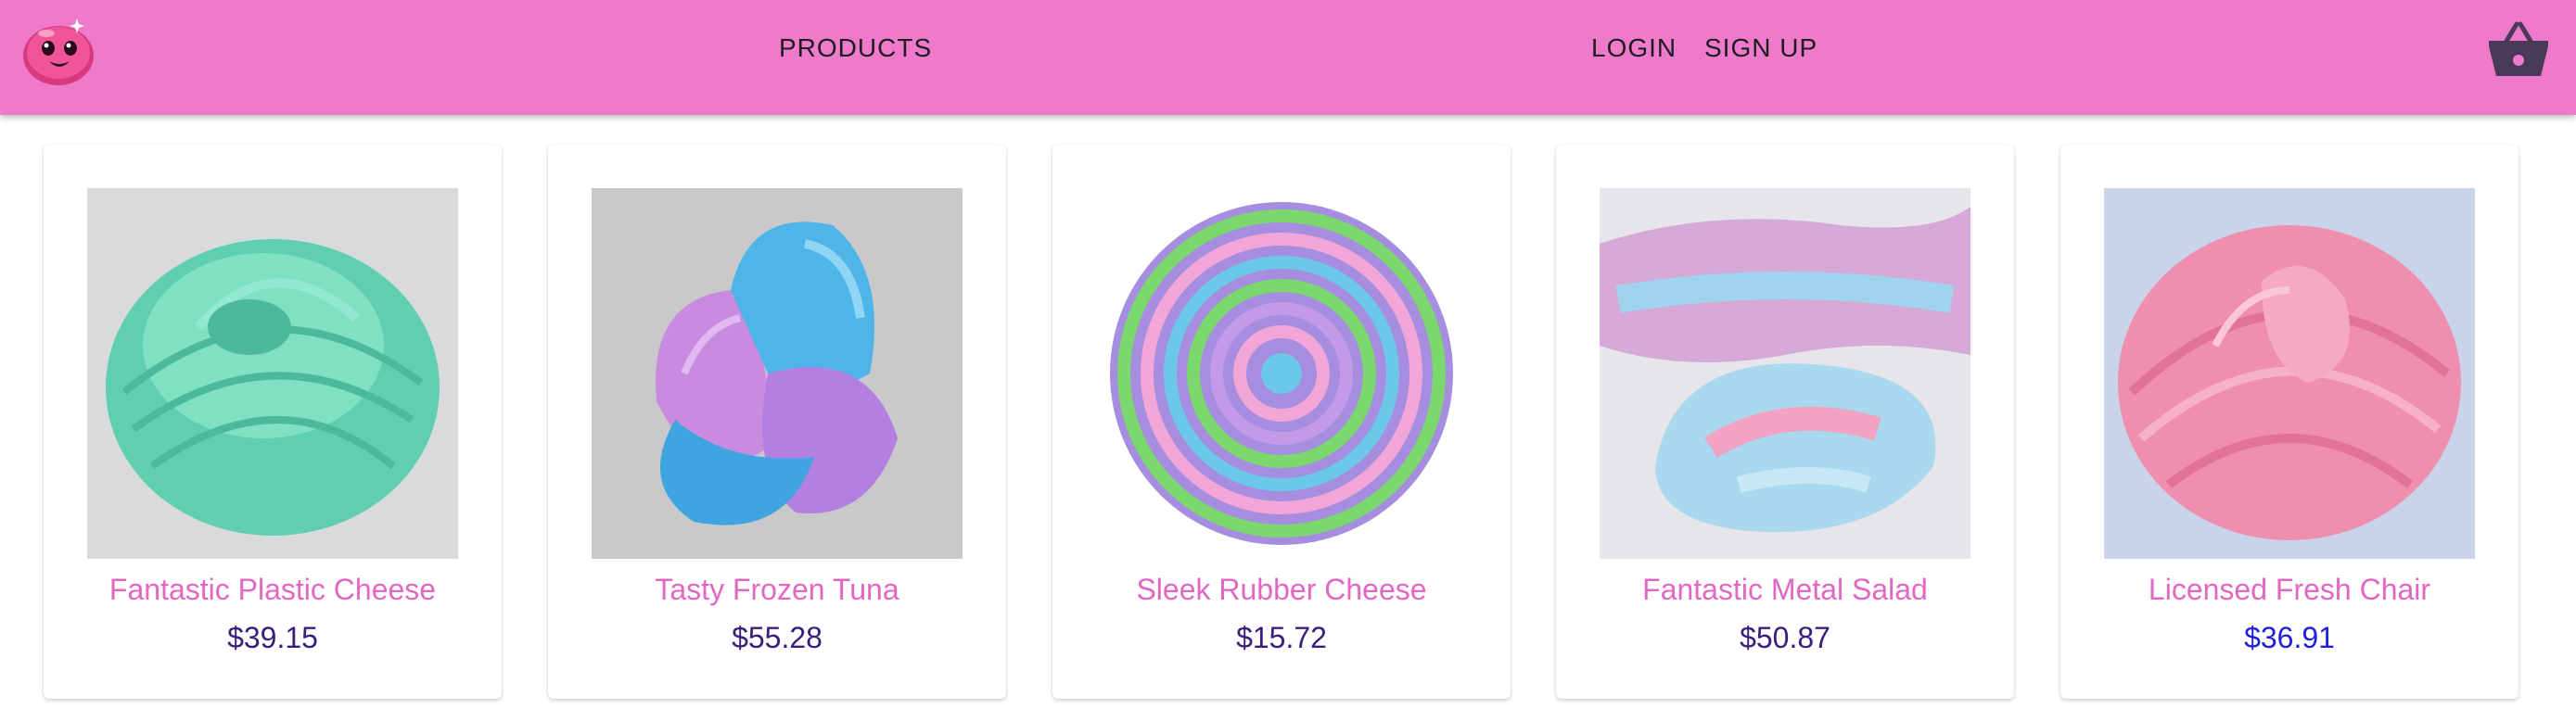 The image size is (2576, 721). What do you see at coordinates (777, 373) in the screenshot?
I see `blue-purple-glitter-slime-image` at bounding box center [777, 373].